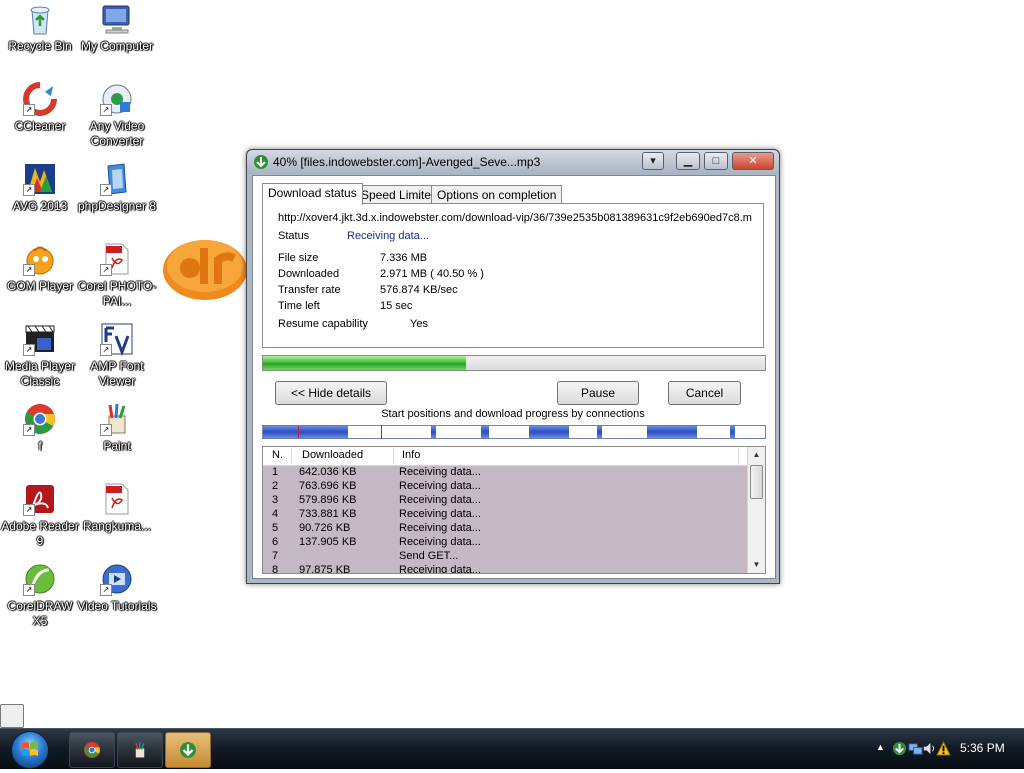 The height and width of the screenshot is (773, 1024). I want to click on desktop-icon-label: CCleaner, so click(40, 126).